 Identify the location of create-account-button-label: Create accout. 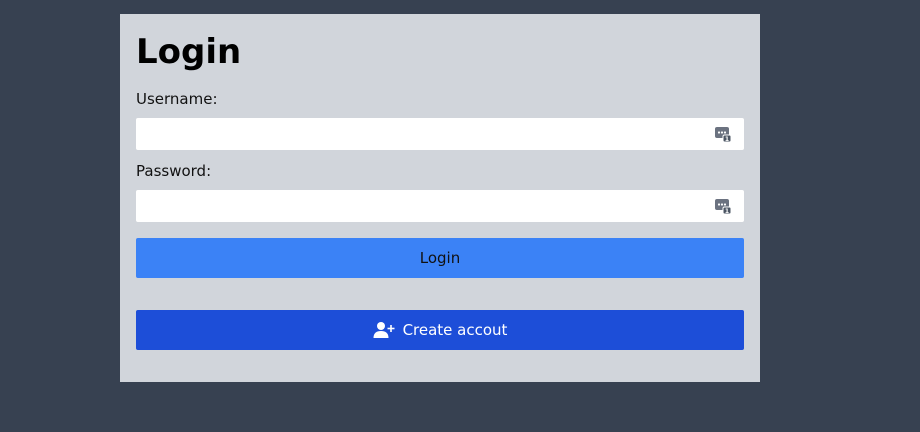
(455, 330).